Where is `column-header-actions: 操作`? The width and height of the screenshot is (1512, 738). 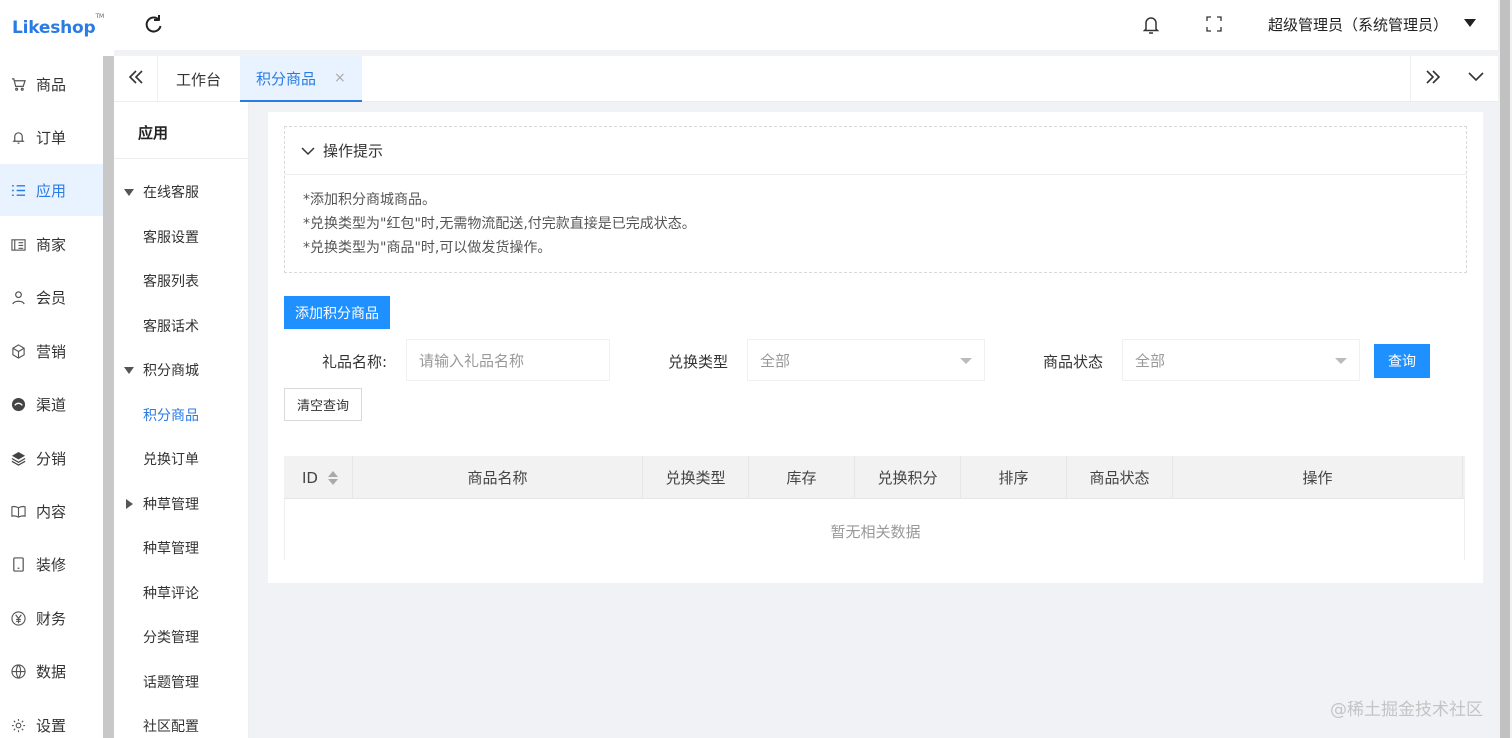 column-header-actions: 操作 is located at coordinates (1318, 477).